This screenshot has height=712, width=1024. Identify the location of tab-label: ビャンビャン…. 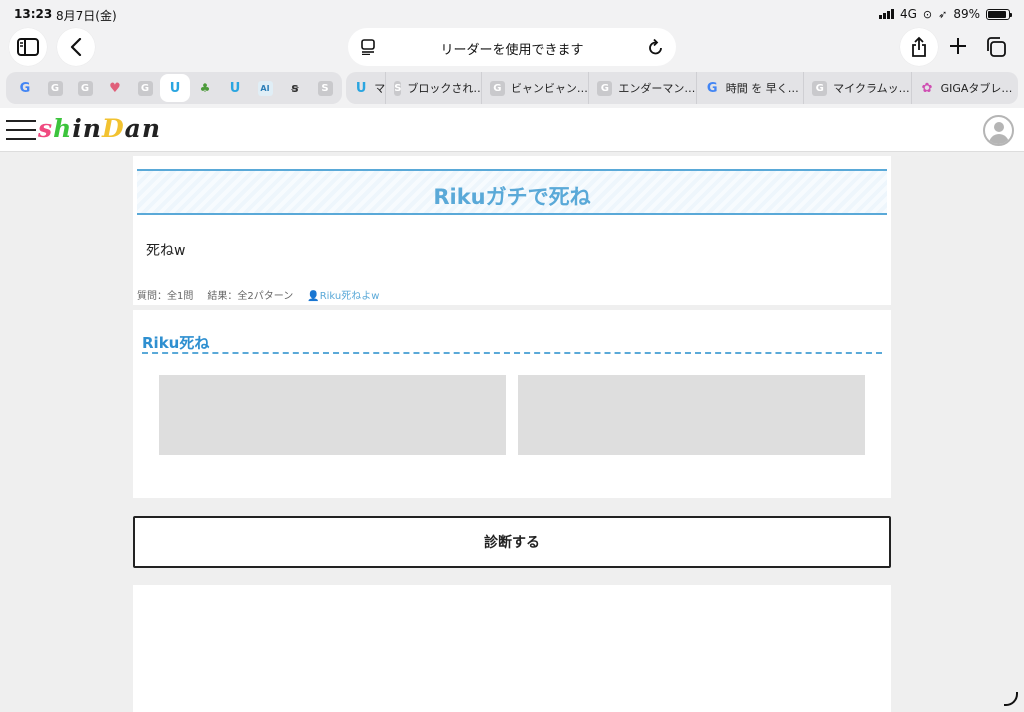
(549, 88).